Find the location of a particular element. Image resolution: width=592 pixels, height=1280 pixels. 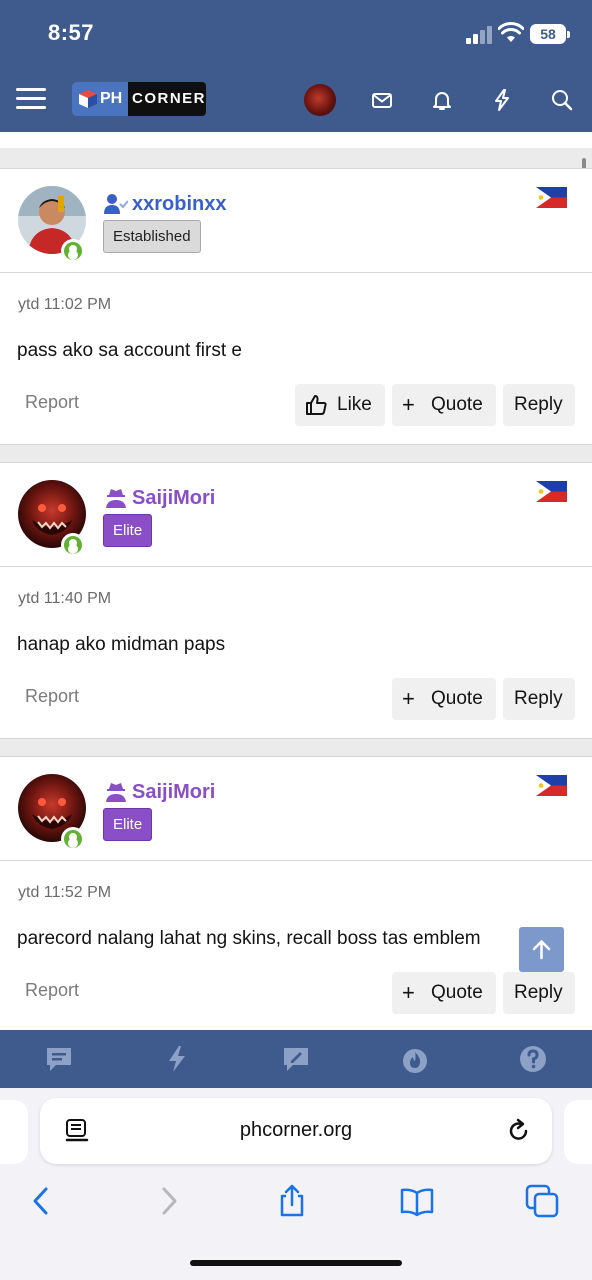

top-header: 8:57 58 PH CORNER is located at coordinates (296, 66).